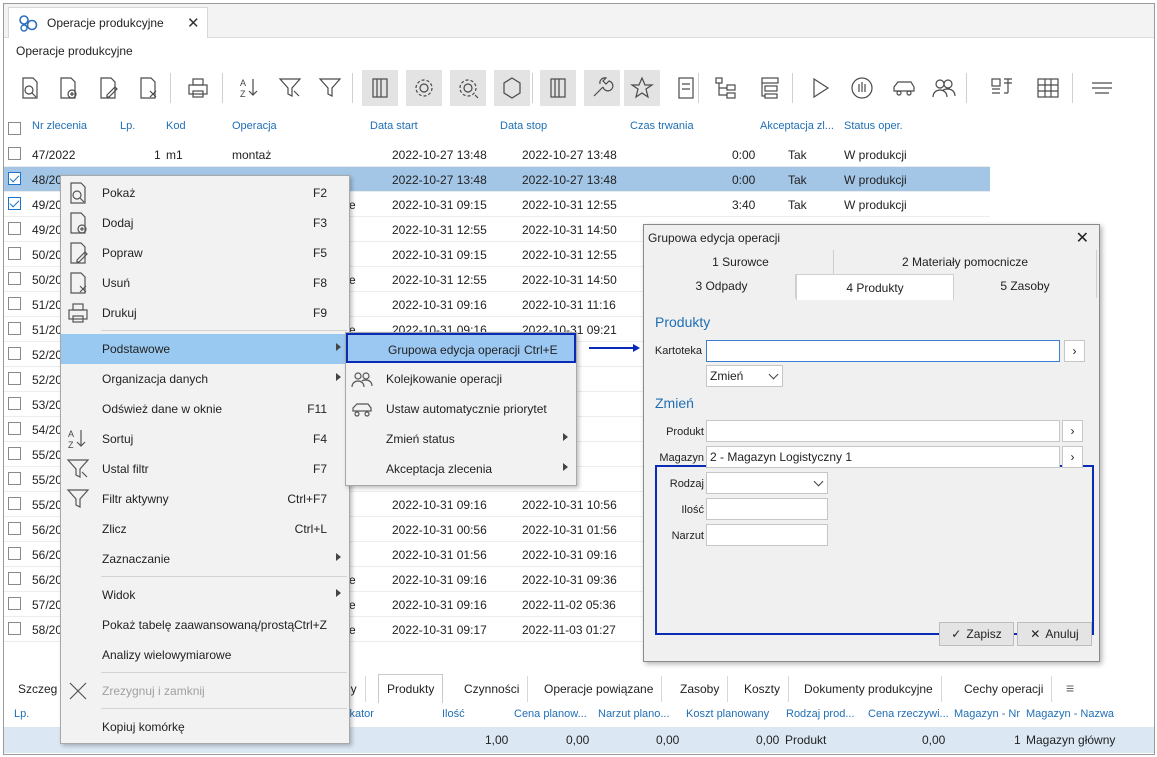 The height and width of the screenshot is (757, 1157). Describe the element at coordinates (770, 88) in the screenshot. I see `hierarchy-button` at that location.